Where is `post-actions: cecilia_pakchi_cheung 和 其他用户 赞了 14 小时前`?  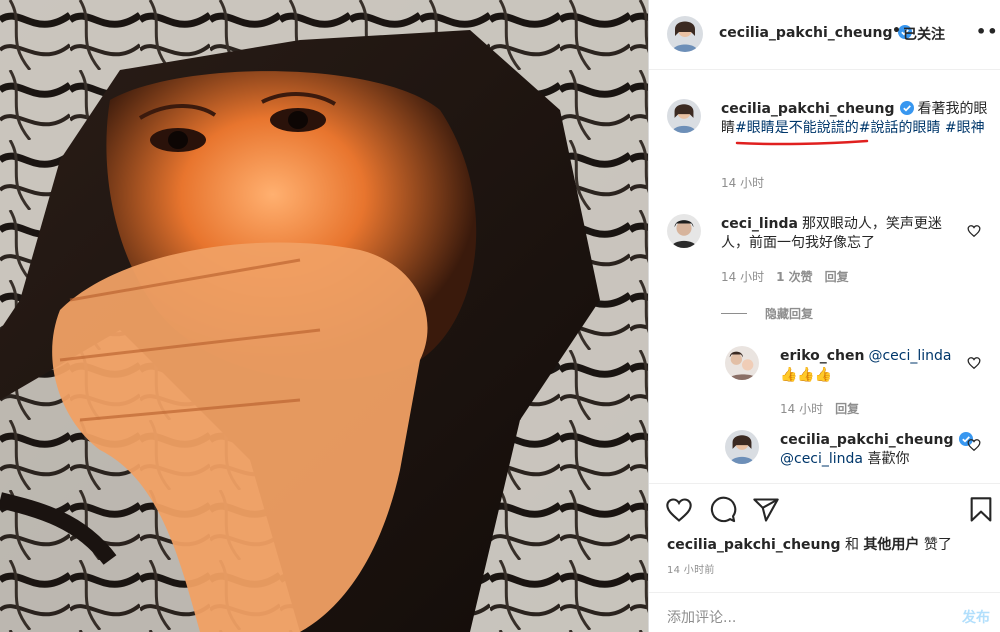 post-actions: cecilia_pakchi_cheung 和 其他用户 赞了 14 小时前 is located at coordinates (824, 533).